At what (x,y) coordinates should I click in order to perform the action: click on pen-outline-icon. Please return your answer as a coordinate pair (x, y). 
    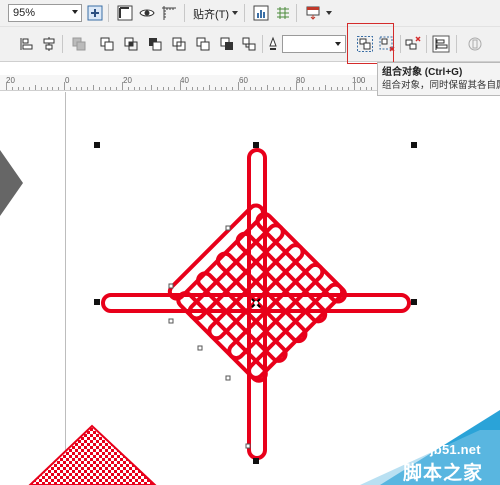
    Looking at the image, I should click on (273, 44).